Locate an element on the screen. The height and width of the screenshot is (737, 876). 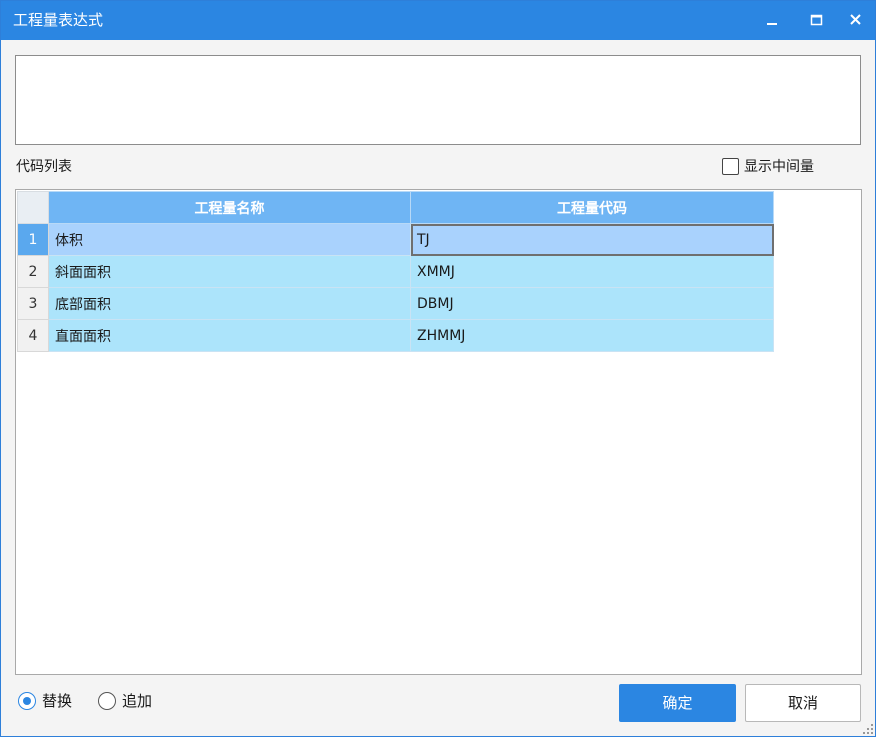
code-list-label: 代码列表 is located at coordinates (44, 167).